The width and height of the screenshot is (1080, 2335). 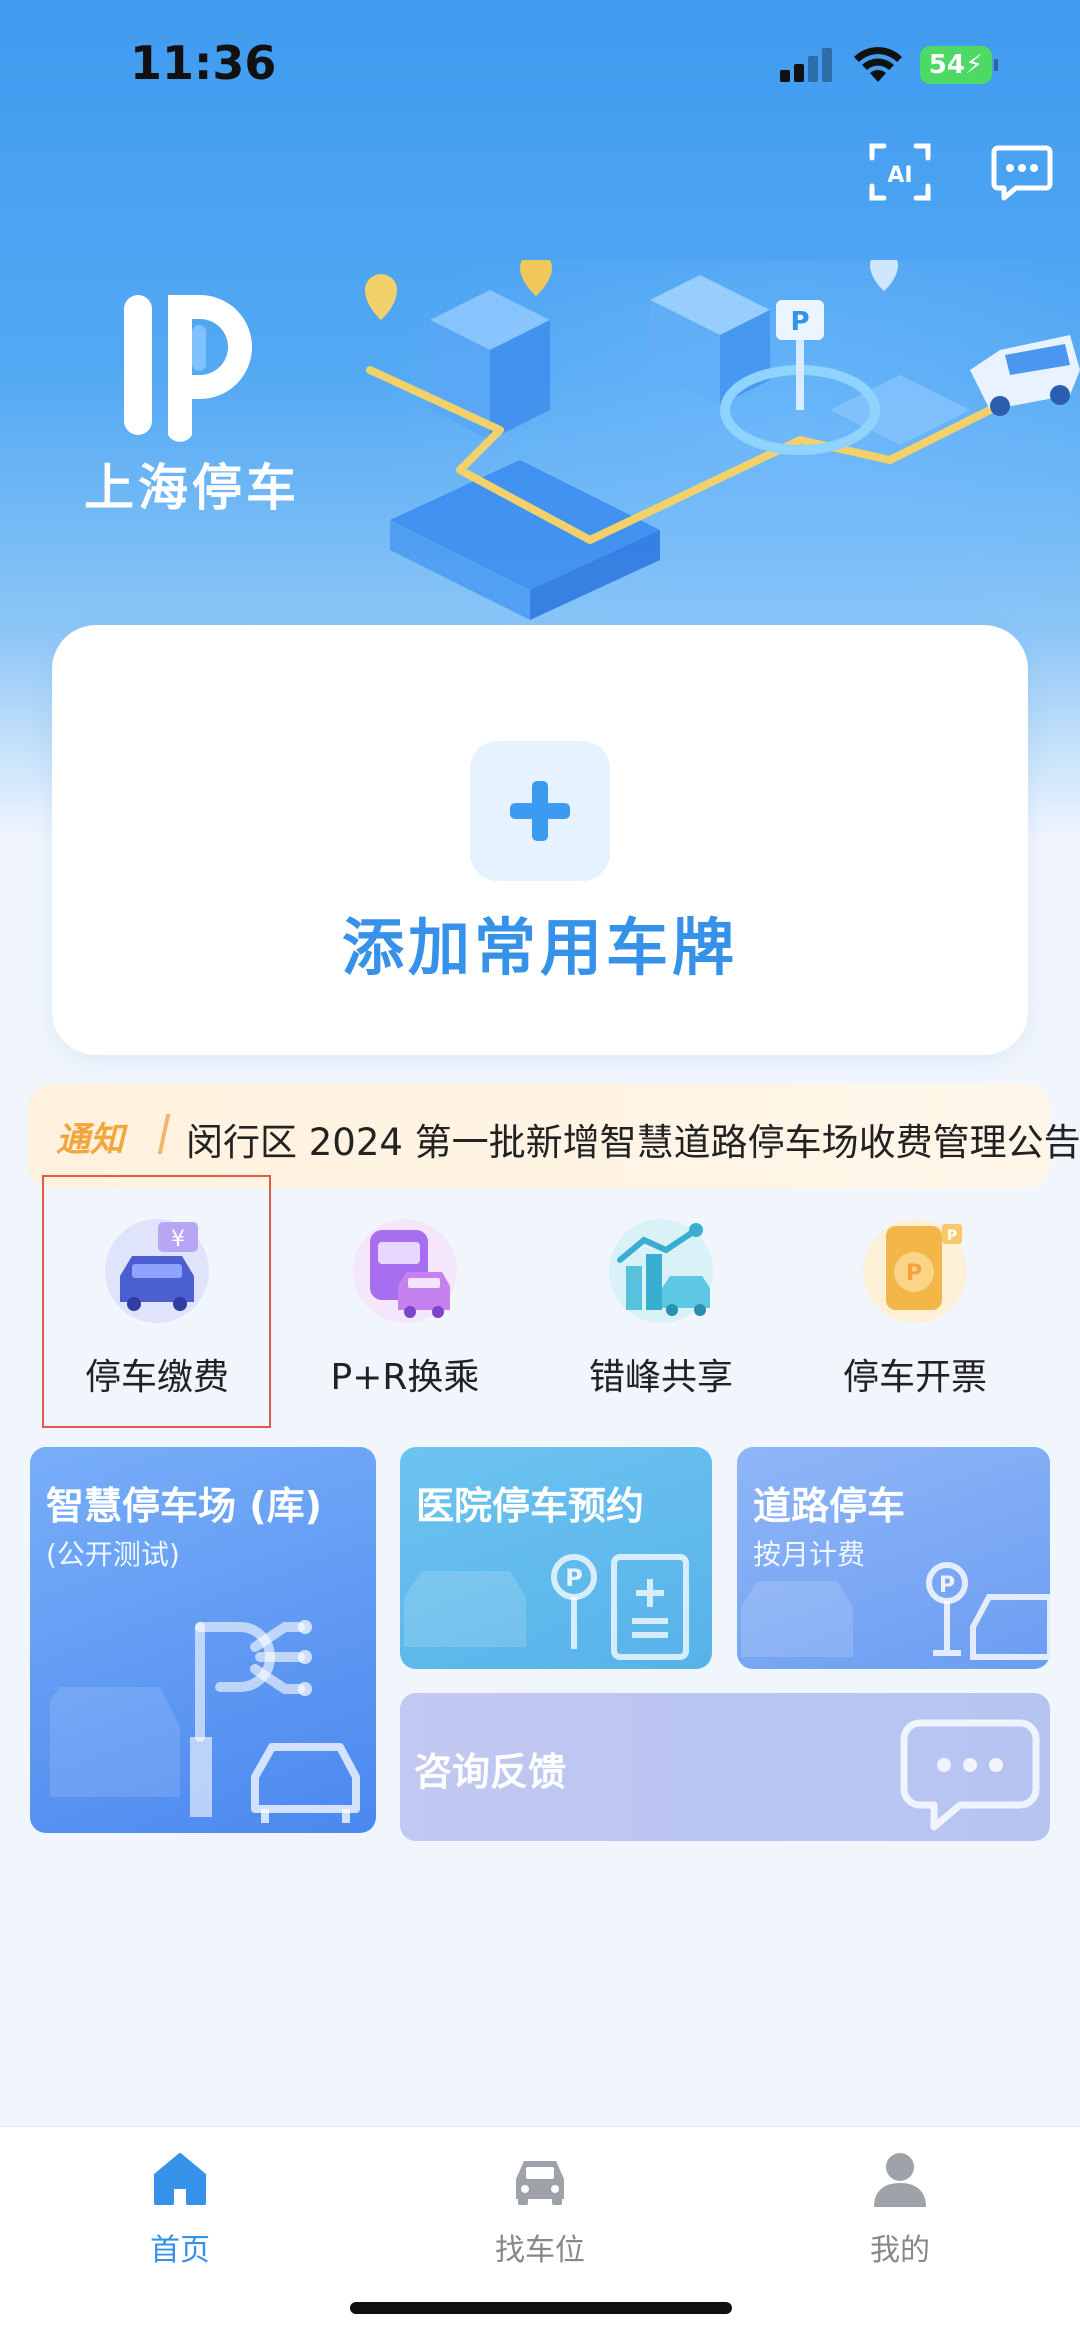 I want to click on message-icon, so click(x=1022, y=172).